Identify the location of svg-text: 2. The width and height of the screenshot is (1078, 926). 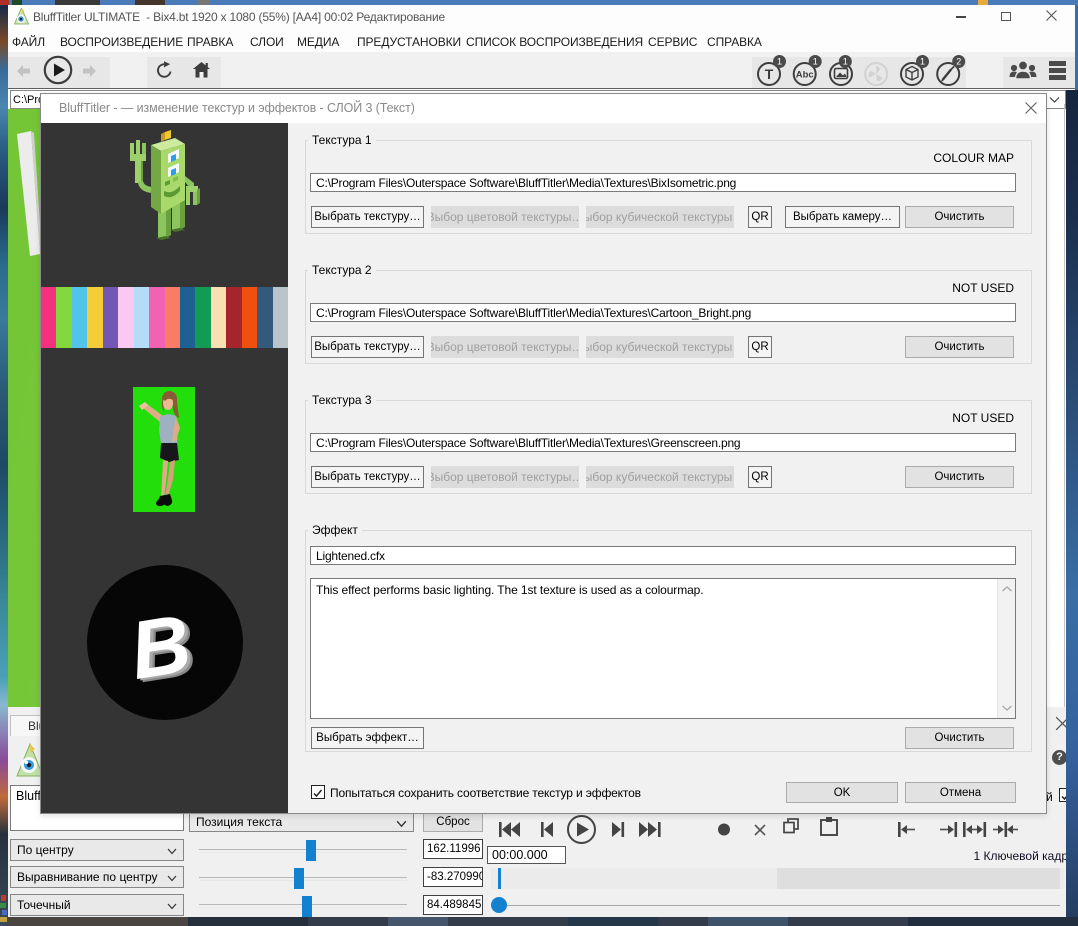
(958, 62).